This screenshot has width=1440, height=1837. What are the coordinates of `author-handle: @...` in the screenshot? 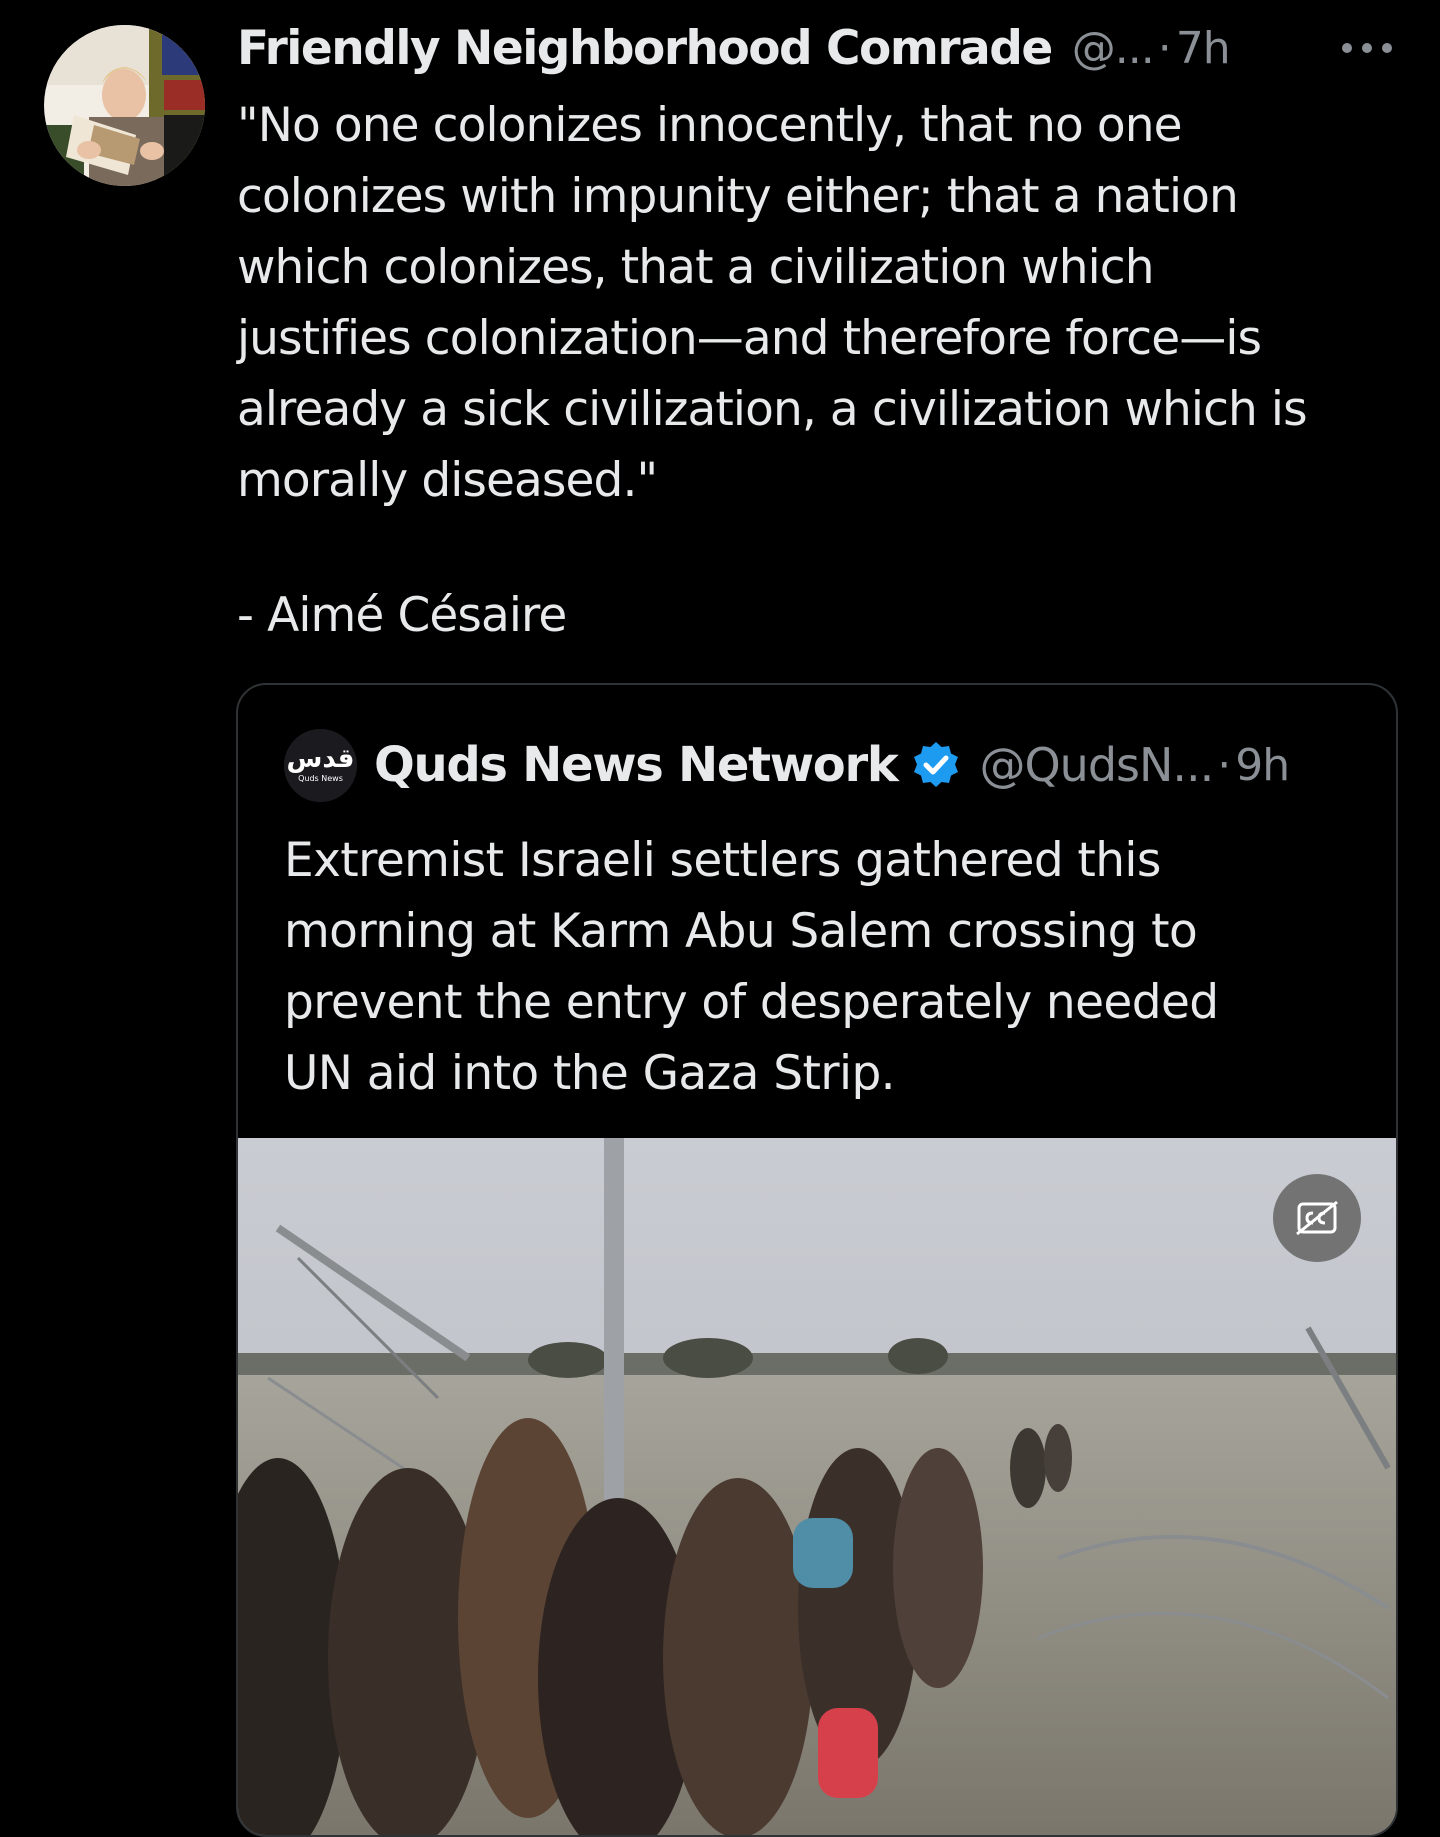 It's located at (1113, 48).